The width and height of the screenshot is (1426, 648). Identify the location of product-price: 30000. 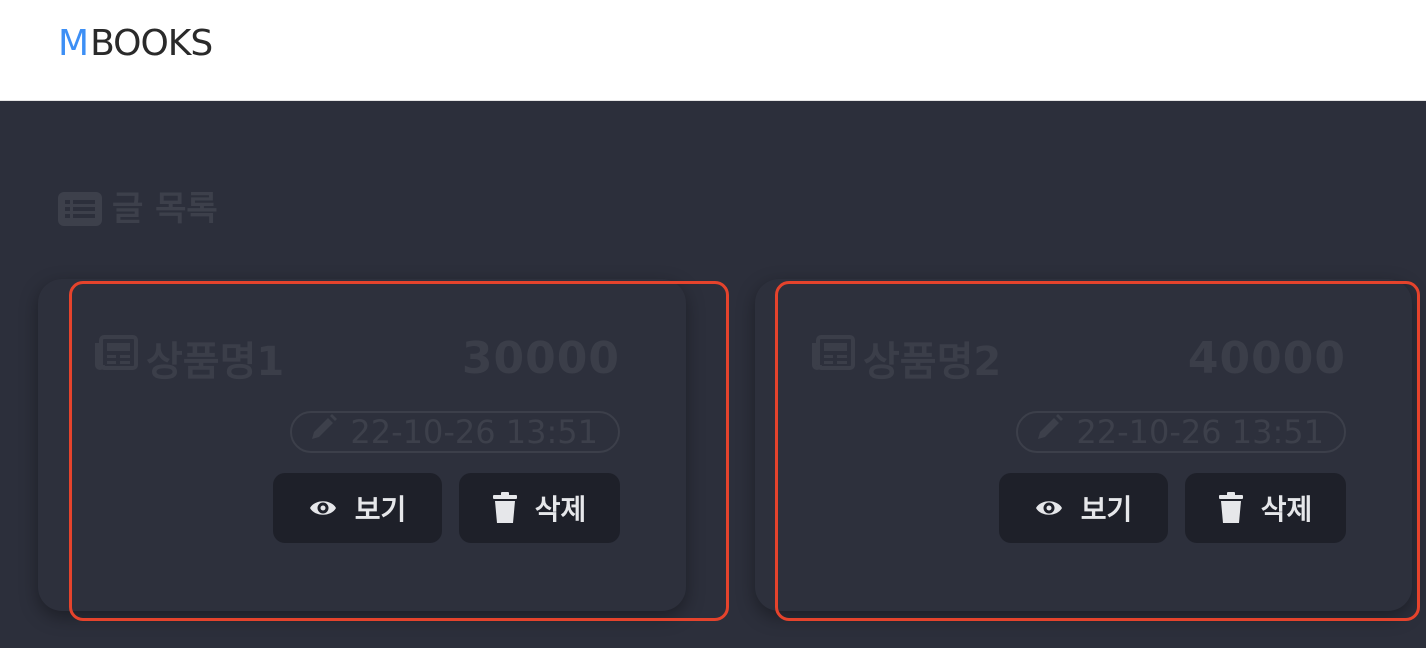
(540, 358).